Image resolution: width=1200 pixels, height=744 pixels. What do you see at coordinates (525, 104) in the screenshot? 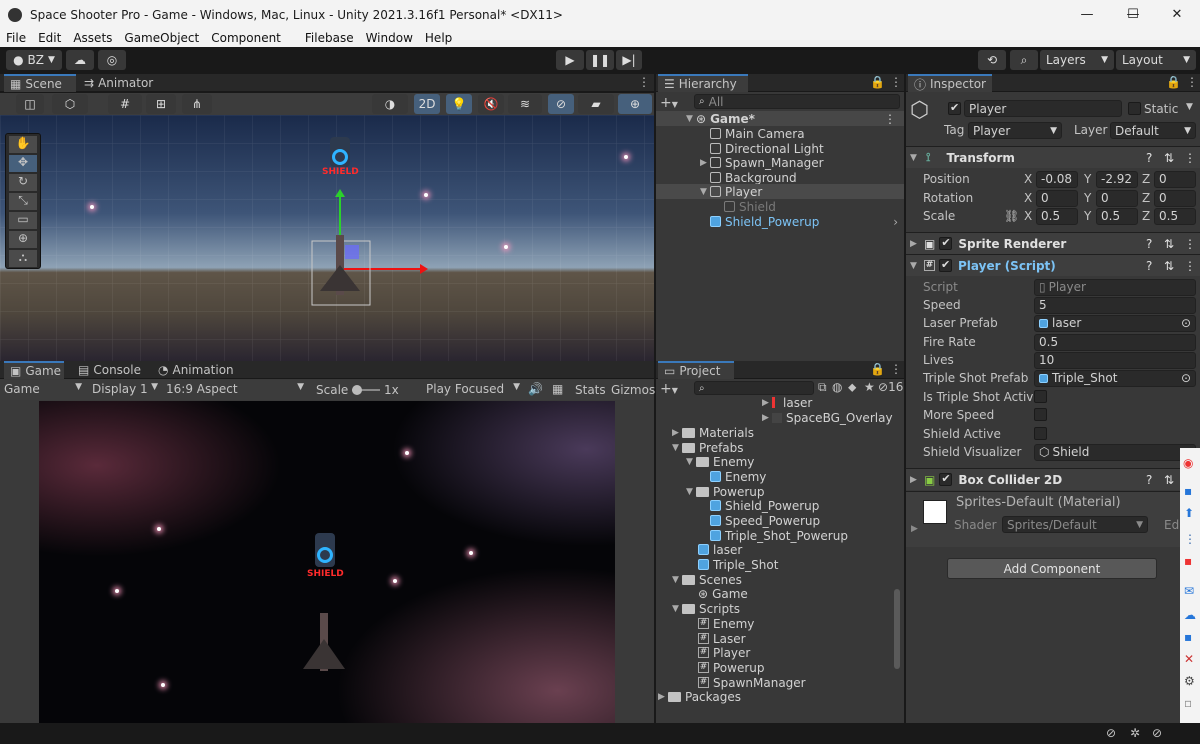
I see `effects-button: ≋` at bounding box center [525, 104].